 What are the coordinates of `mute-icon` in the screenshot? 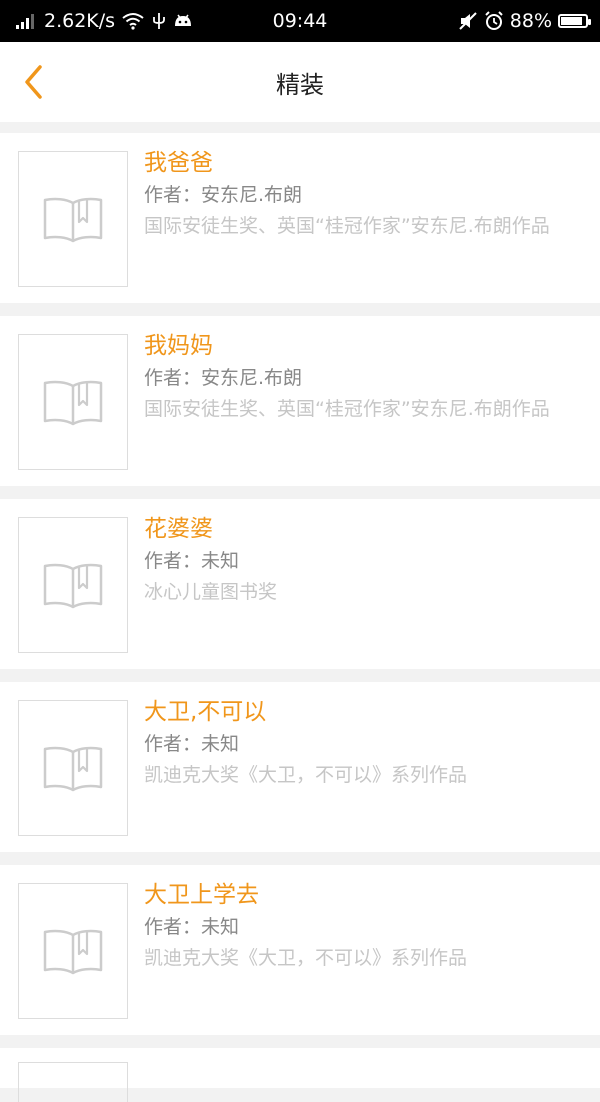 It's located at (468, 21).